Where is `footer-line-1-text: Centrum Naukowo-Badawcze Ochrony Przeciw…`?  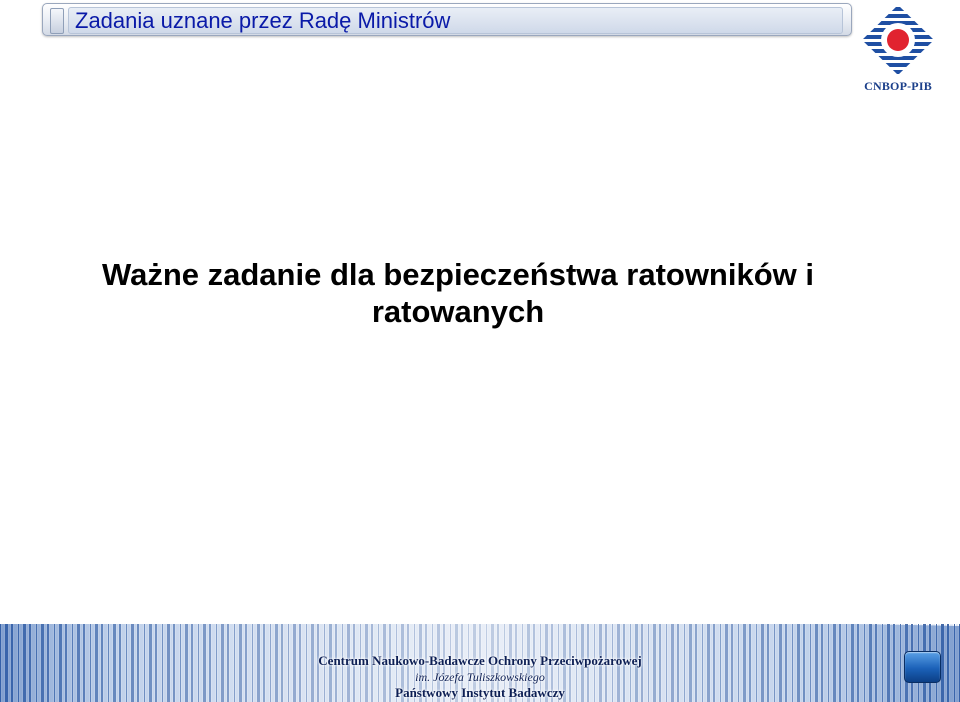
footer-line-1-text: Centrum Naukowo-Badawcze Ochrony Przeciw… is located at coordinates (480, 660).